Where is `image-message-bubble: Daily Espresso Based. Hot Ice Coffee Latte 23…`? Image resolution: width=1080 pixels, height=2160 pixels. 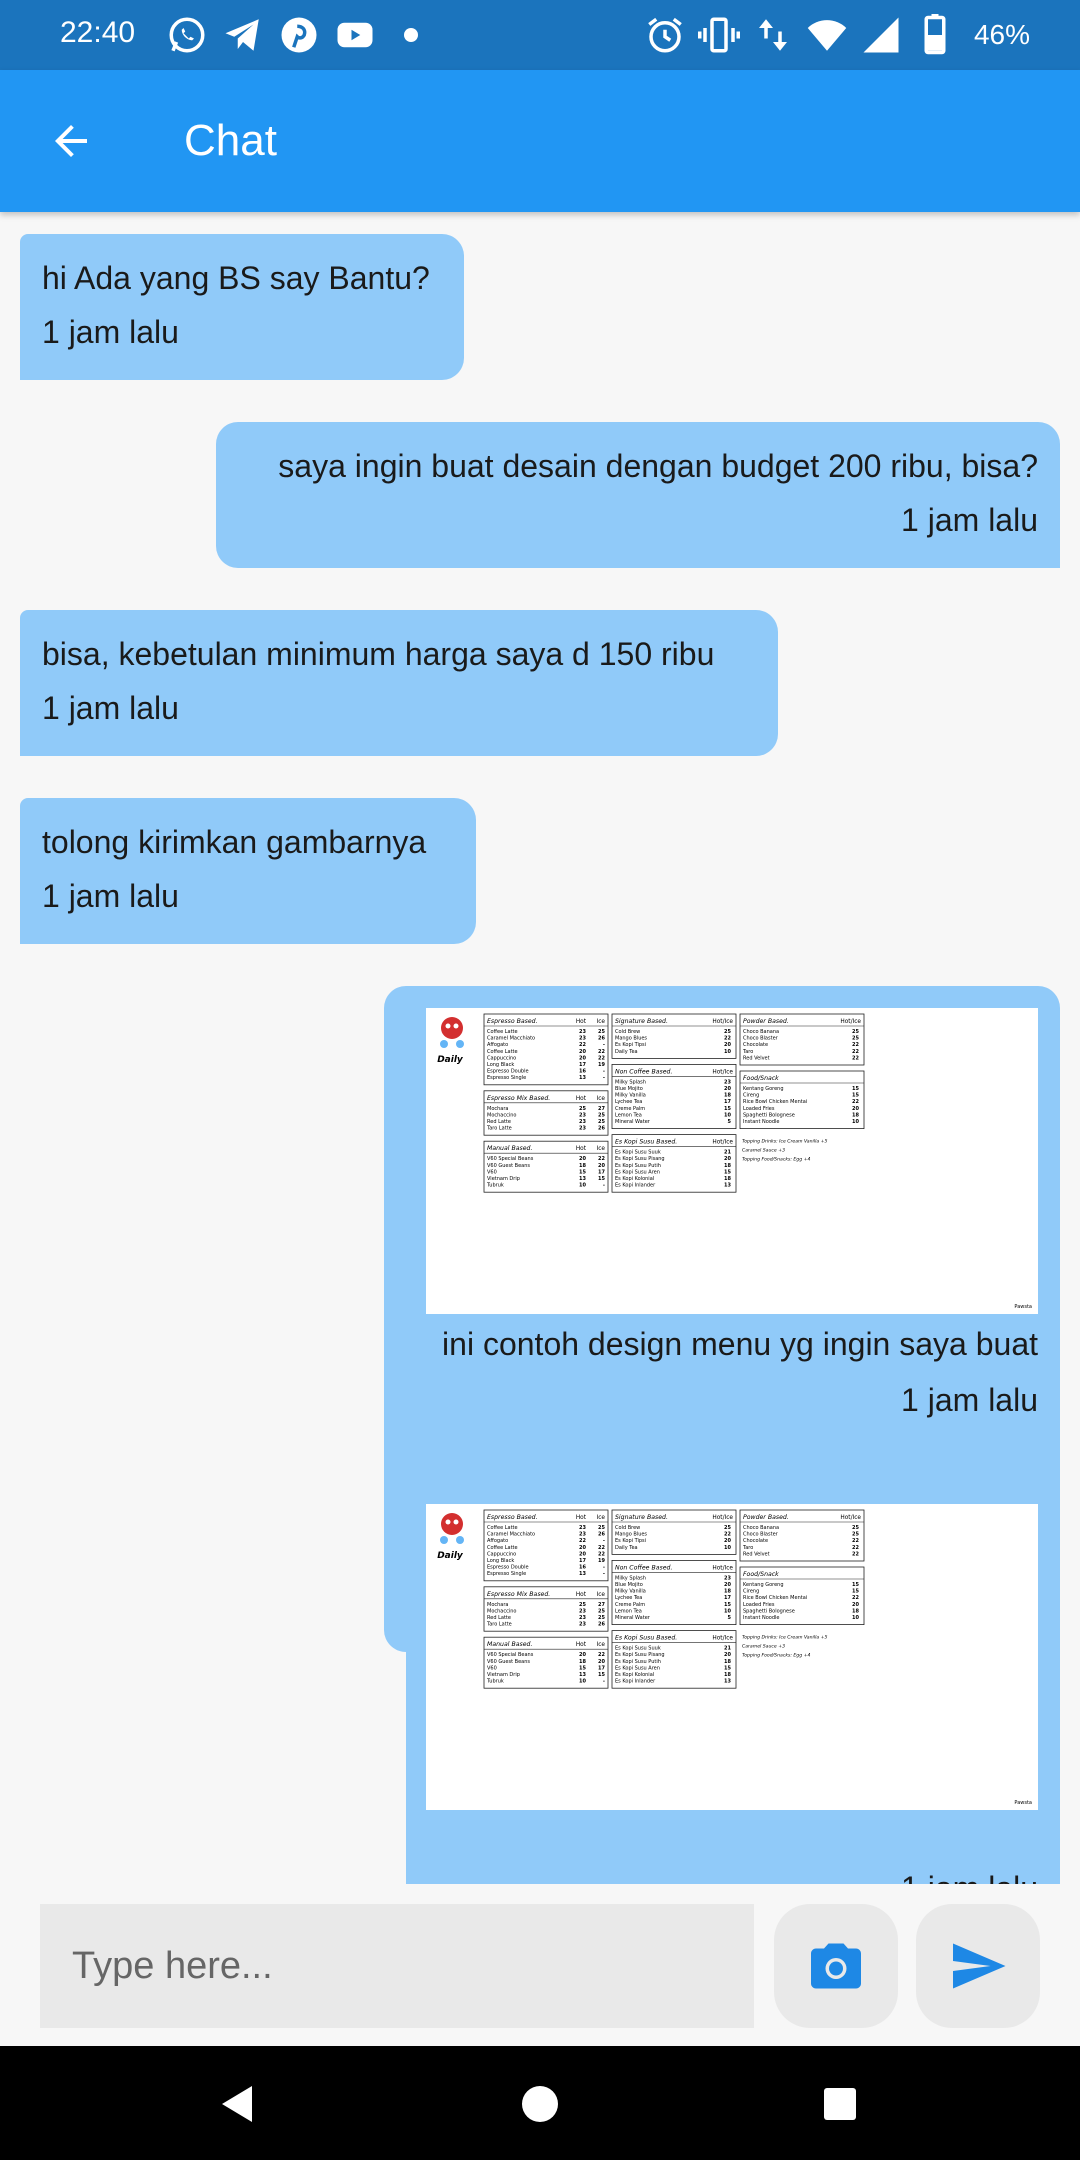
image-message-bubble: Daily Espresso Based. Hot Ice Coffee Latte 23… is located at coordinates (733, 1683).